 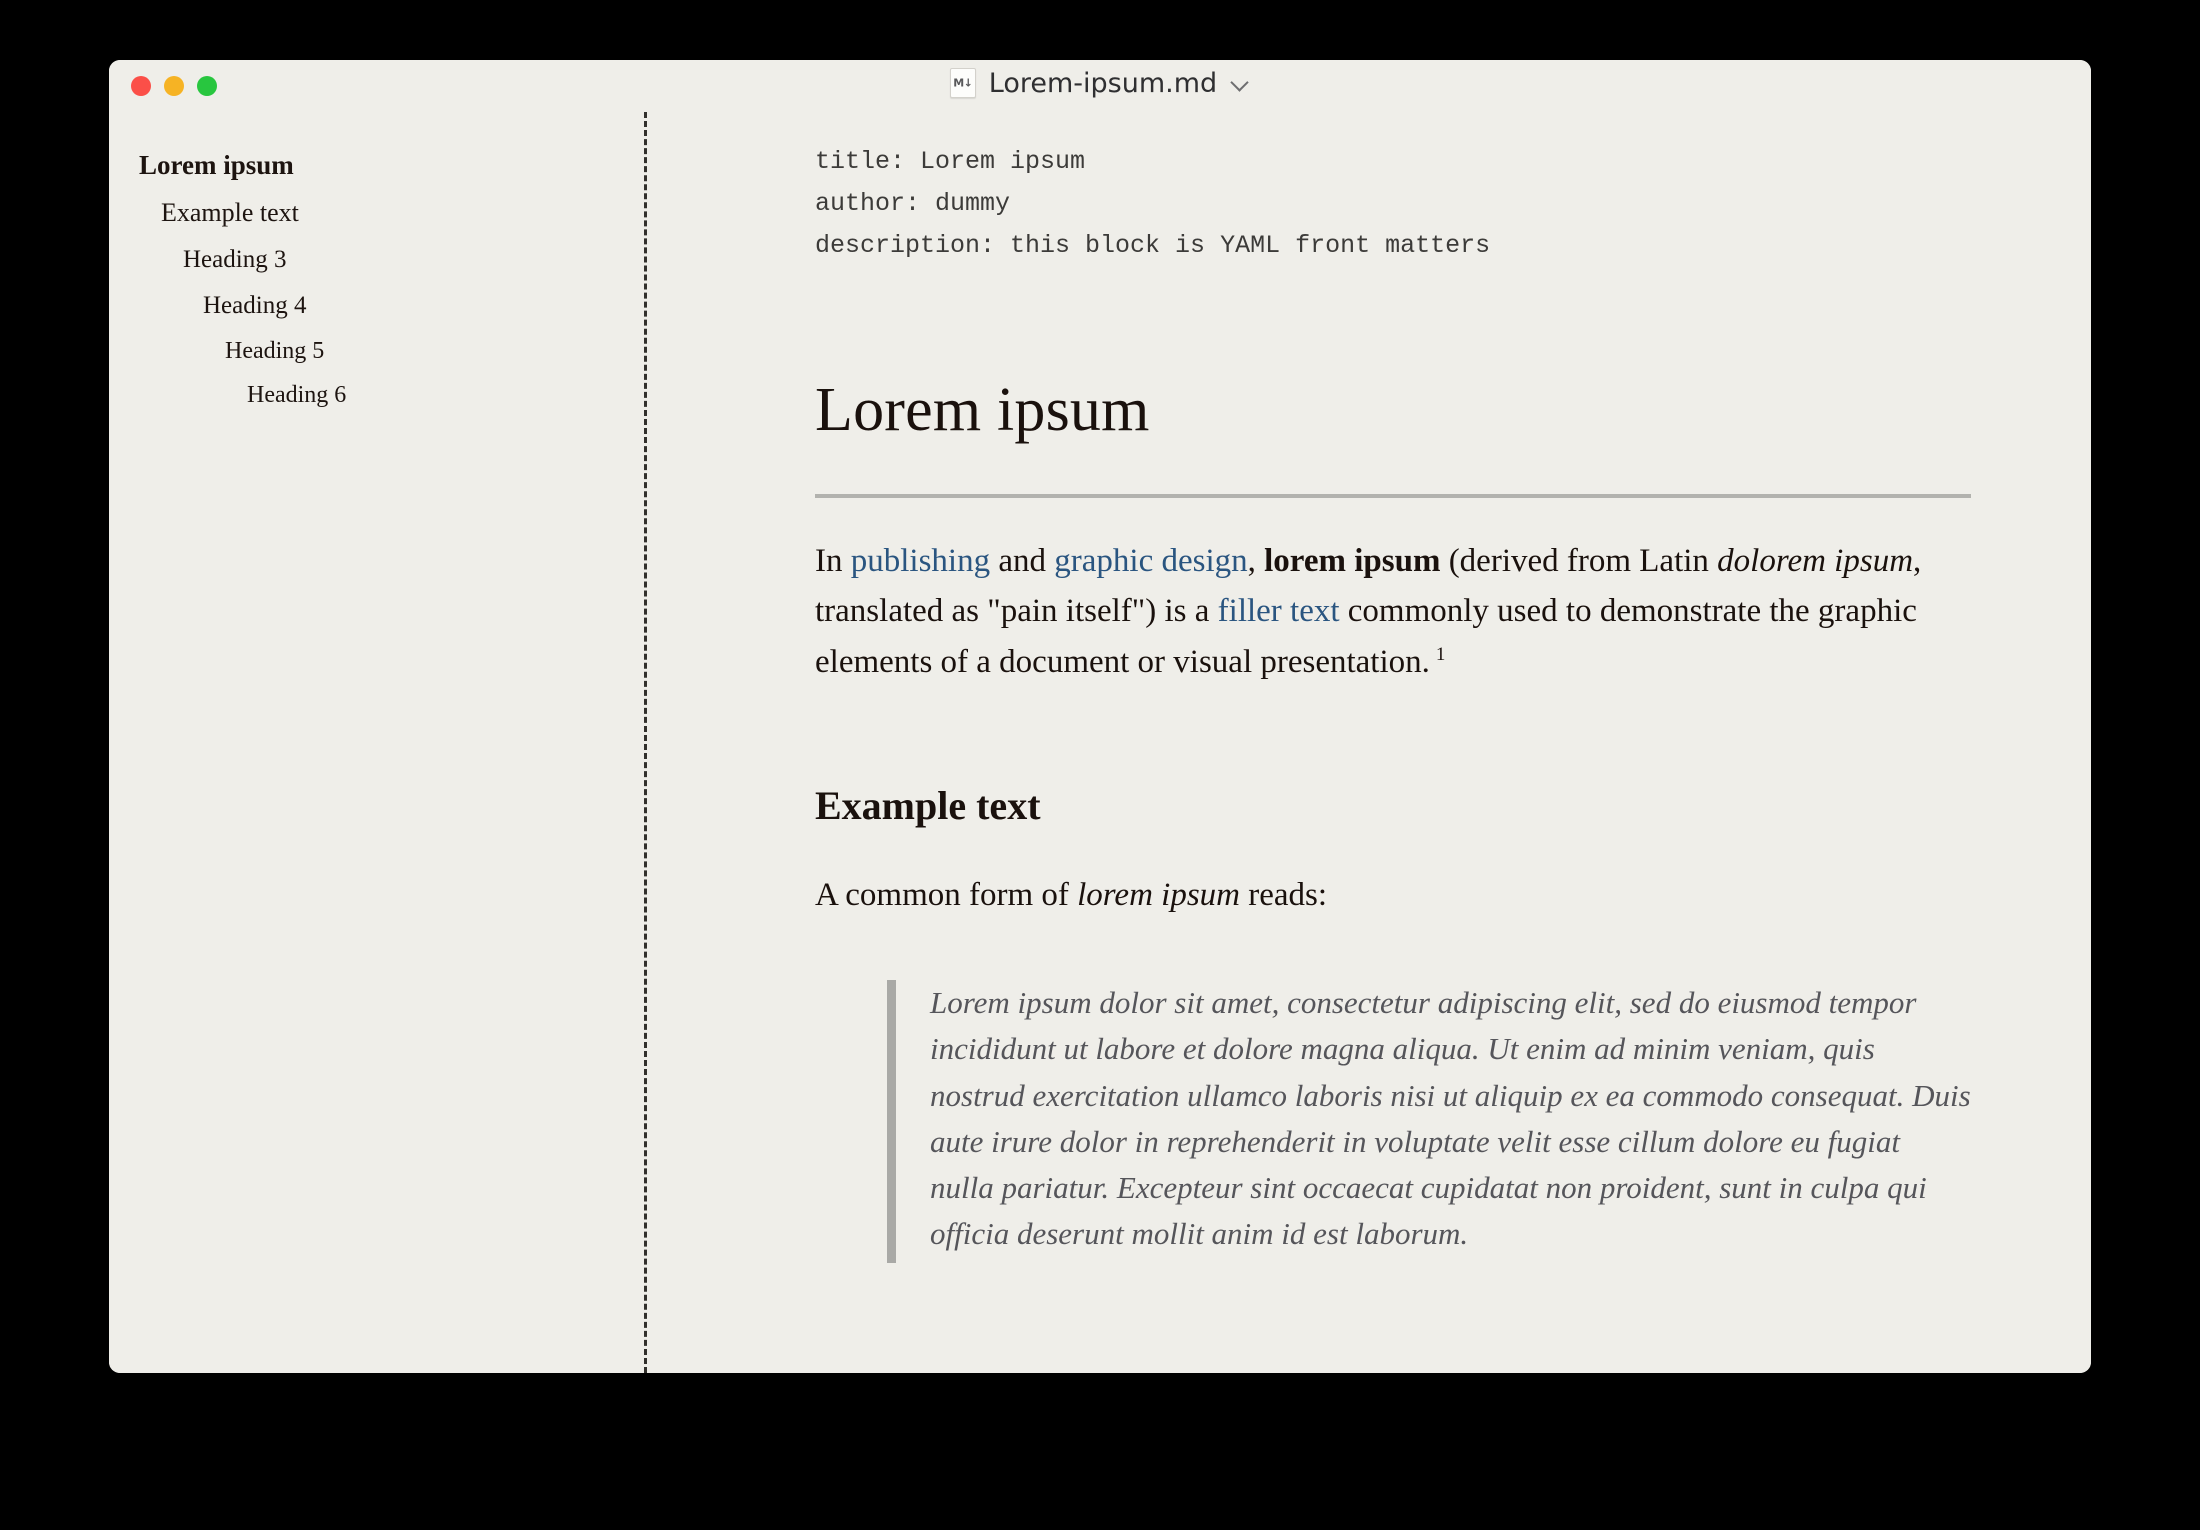 I want to click on chevron-down-icon, so click(x=1240, y=83).